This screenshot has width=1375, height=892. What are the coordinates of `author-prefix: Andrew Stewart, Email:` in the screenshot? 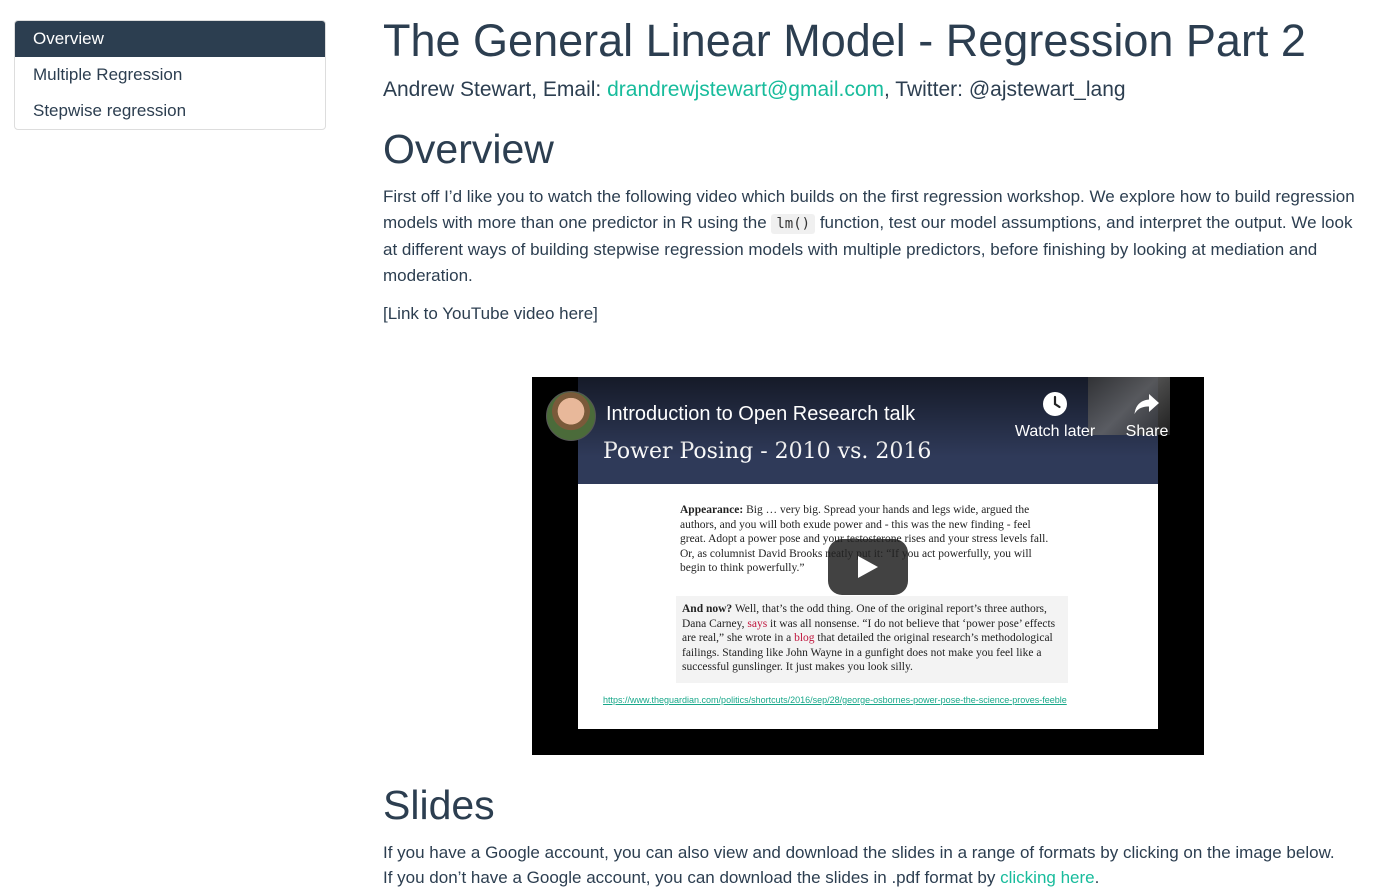 It's located at (495, 89).